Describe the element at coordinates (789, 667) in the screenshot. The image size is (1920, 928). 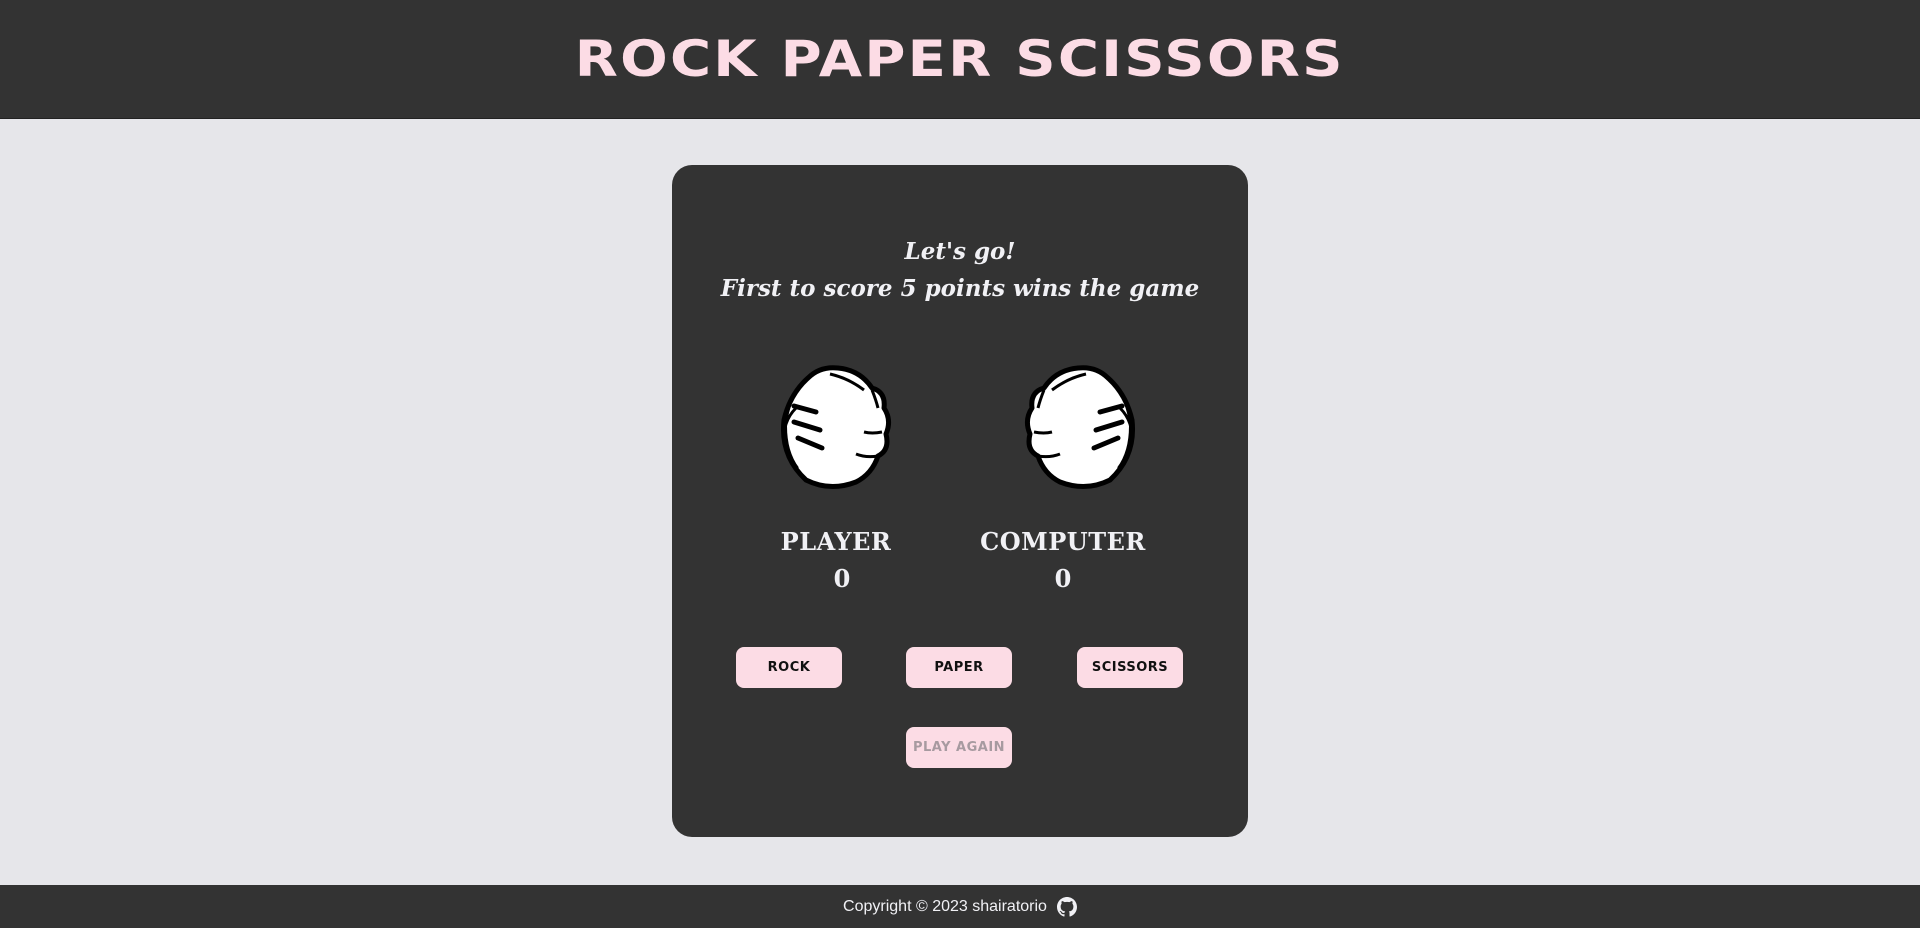
I see `rock-button: ROCK` at that location.